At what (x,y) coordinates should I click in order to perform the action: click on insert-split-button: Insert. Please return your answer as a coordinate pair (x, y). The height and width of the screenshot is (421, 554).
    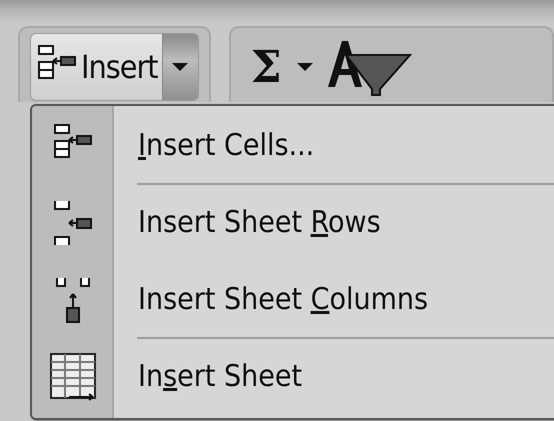
    Looking at the image, I should click on (114, 67).